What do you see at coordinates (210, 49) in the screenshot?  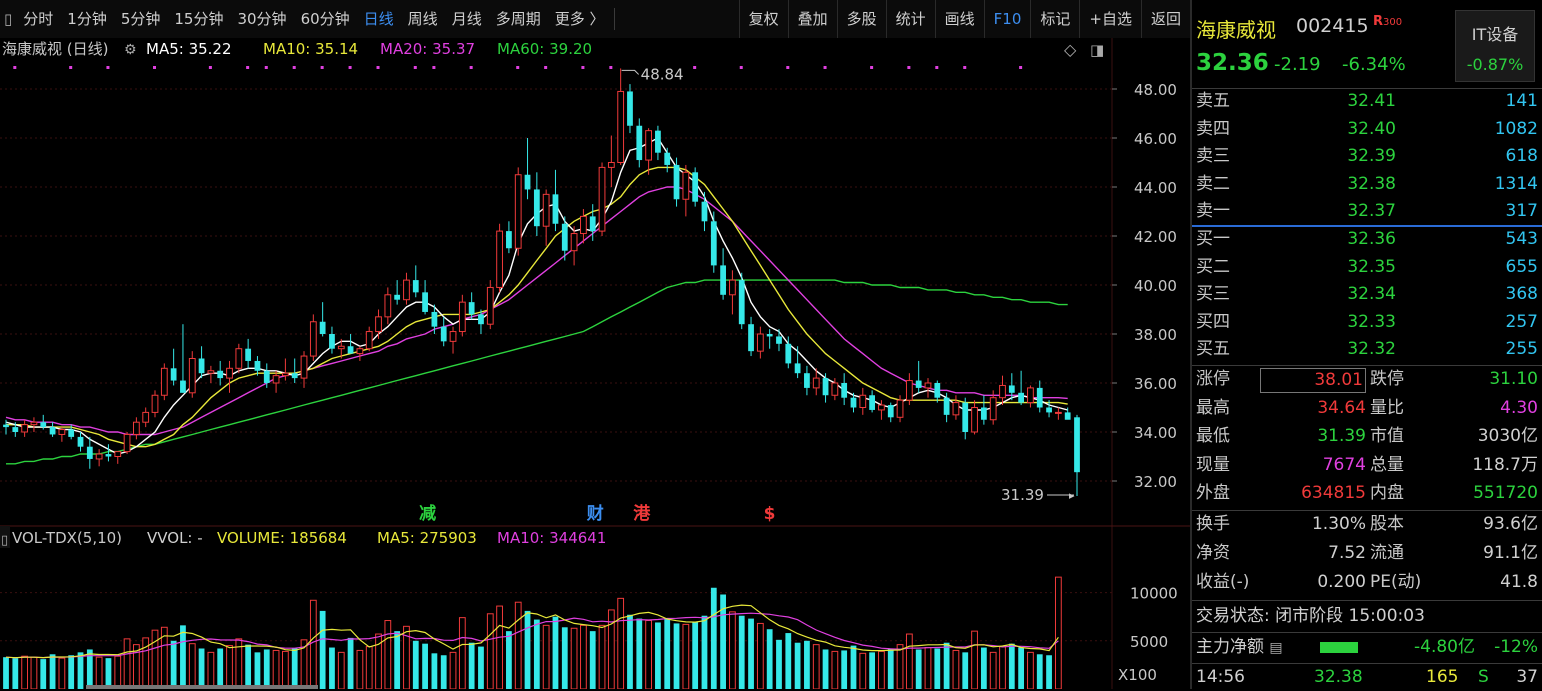 I see `legend-value: 35.22` at bounding box center [210, 49].